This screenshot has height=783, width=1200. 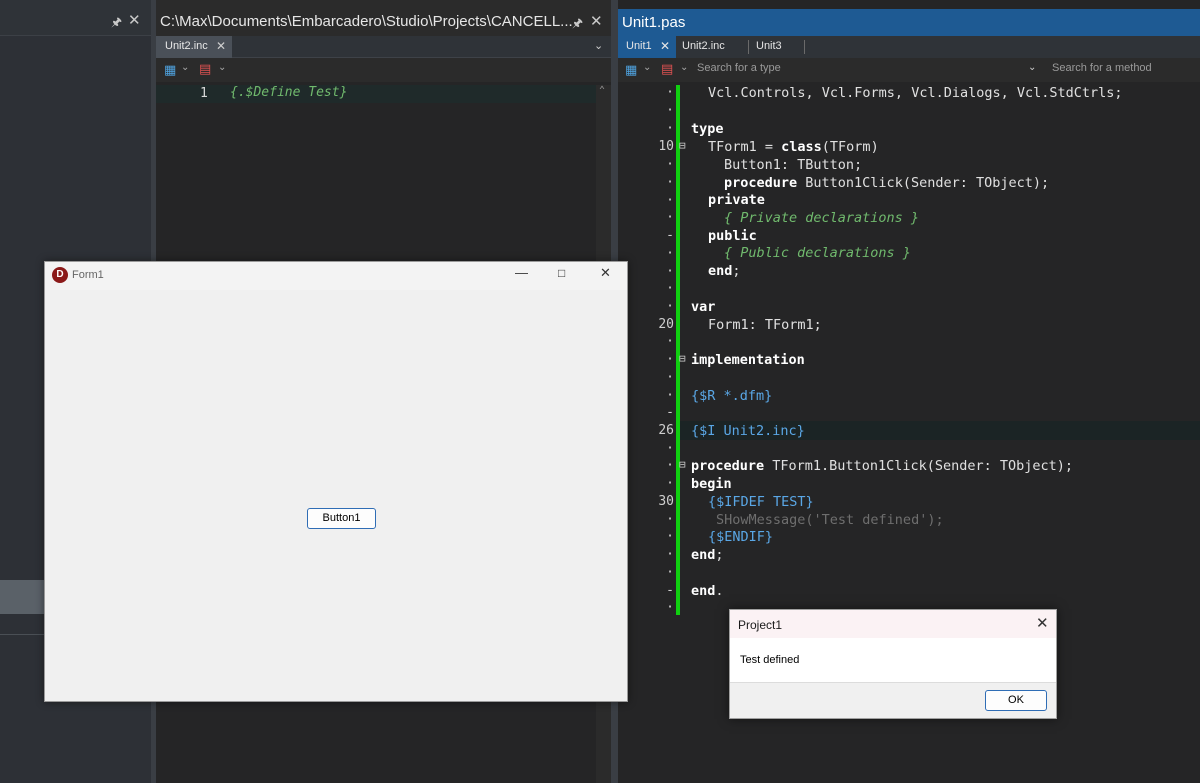 What do you see at coordinates (761, 502) in the screenshot?
I see `code-line: {$IFDEF TEST}` at bounding box center [761, 502].